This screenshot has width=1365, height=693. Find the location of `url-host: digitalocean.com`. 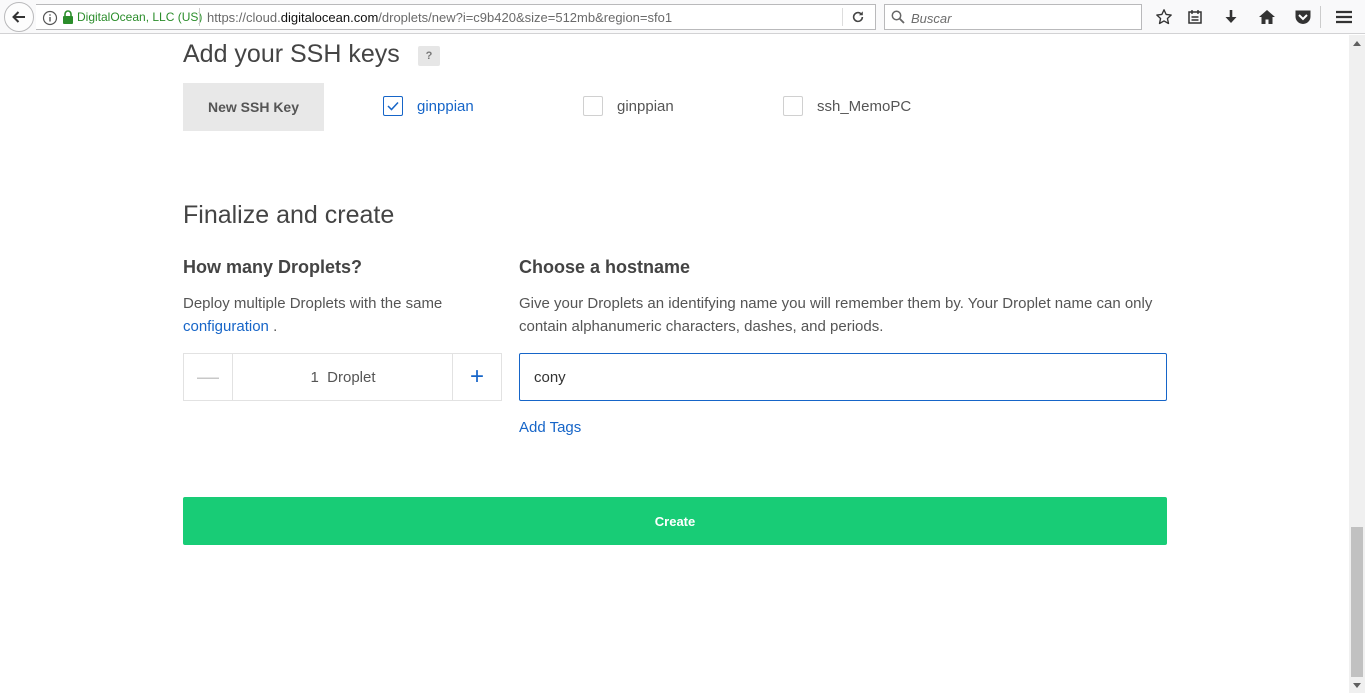

url-host: digitalocean.com is located at coordinates (329, 17).